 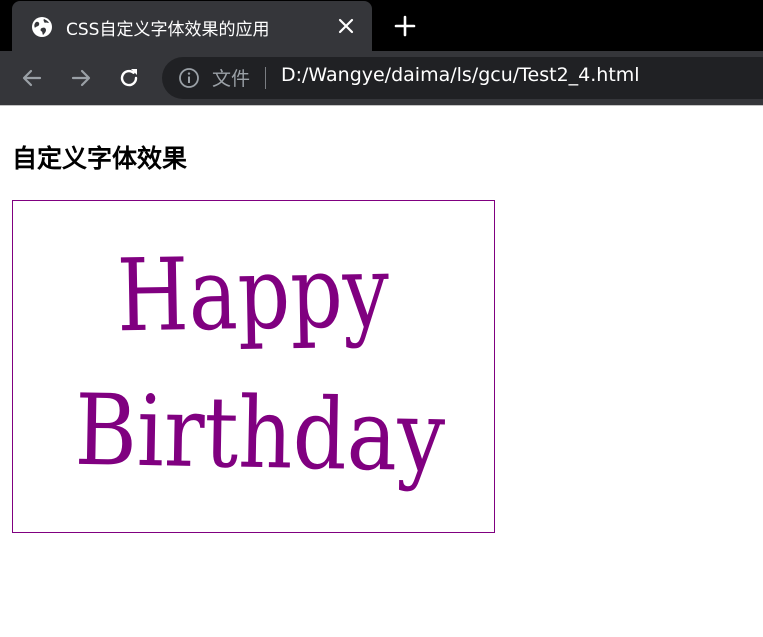 I want to click on tab-title: CSS自定义字体效果的应用, so click(x=168, y=30).